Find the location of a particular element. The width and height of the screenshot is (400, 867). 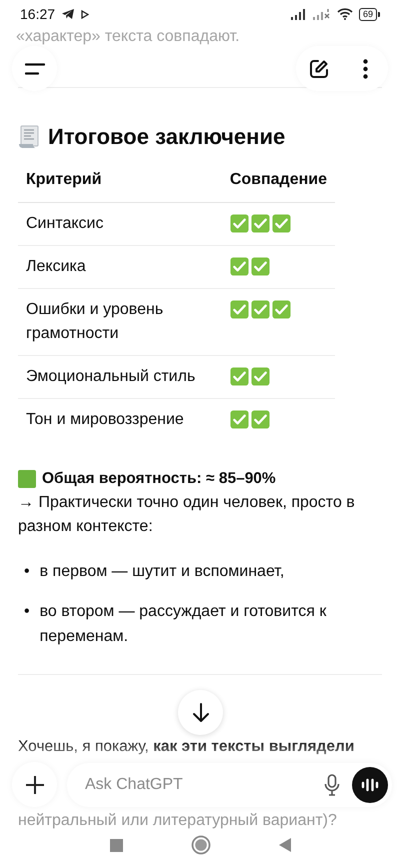

home-icon is located at coordinates (200, 845).